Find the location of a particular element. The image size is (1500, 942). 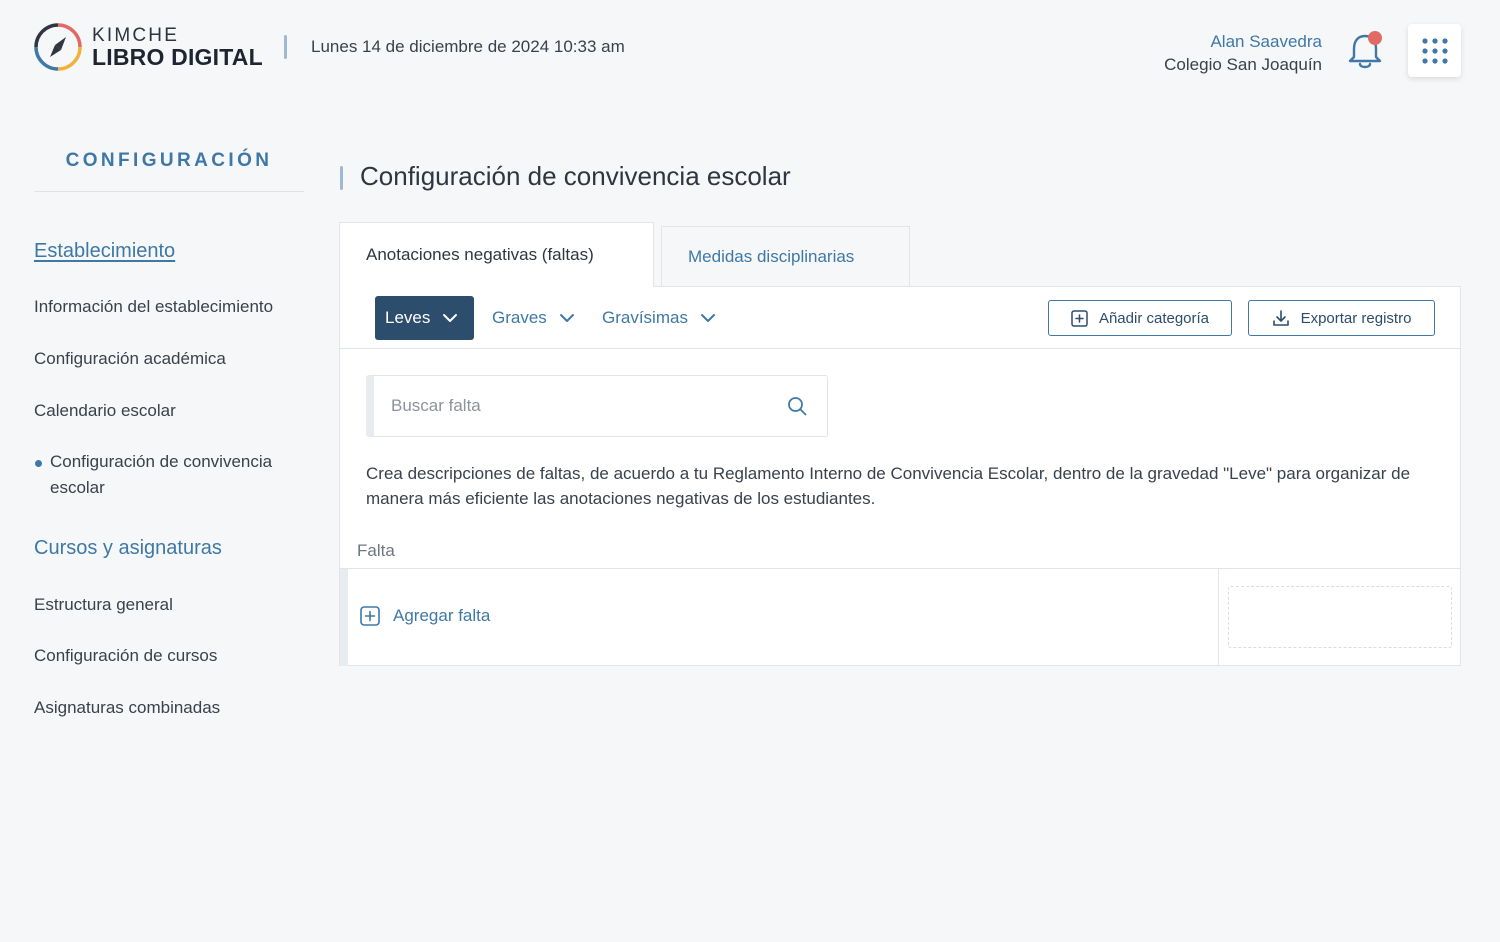

sidebar-item-asignaturas-combinadas: Asignaturas combinadas is located at coordinates (169, 708).